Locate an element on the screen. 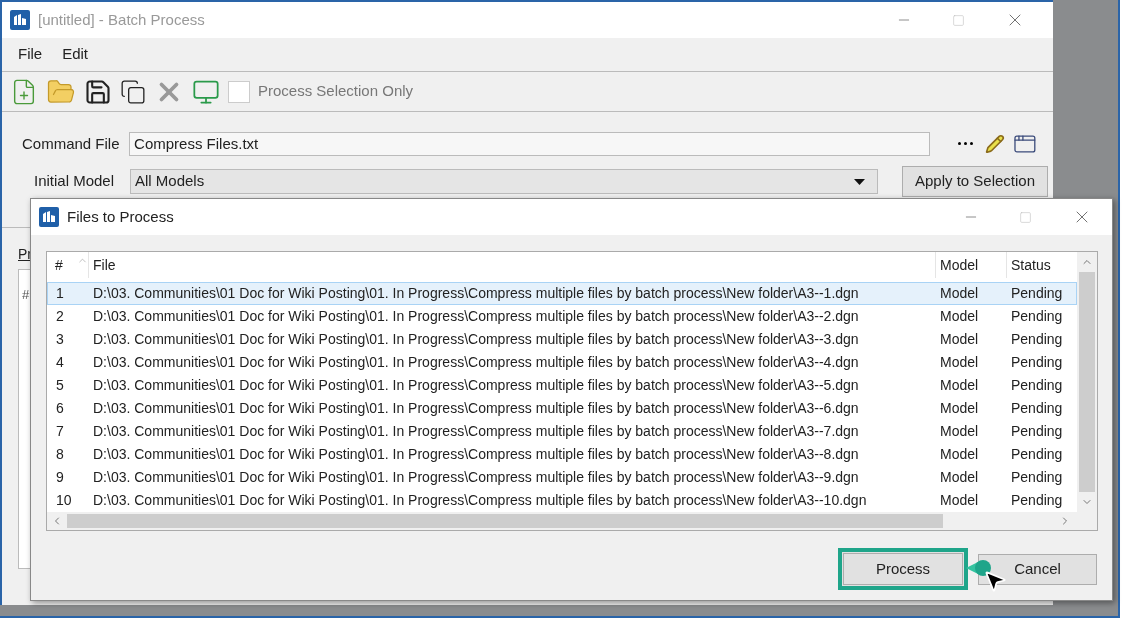 This screenshot has width=1134, height=628. file-path: D:\03. Communities\01 Doc for Wiki Posting\01. In Progress\Compress multiple files by batch process\New folder\A3--6.dgn is located at coordinates (476, 408).